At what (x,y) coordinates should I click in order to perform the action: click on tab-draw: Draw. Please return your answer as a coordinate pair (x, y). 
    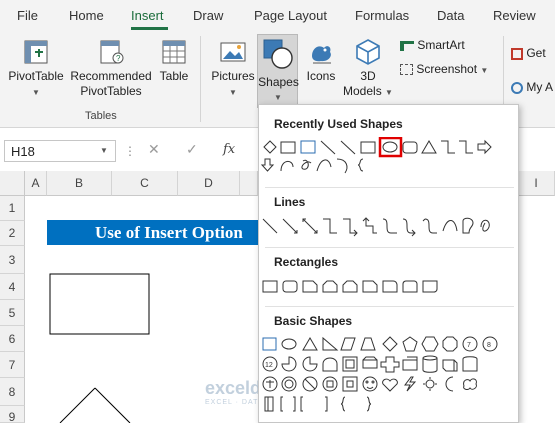
    Looking at the image, I should click on (208, 15).